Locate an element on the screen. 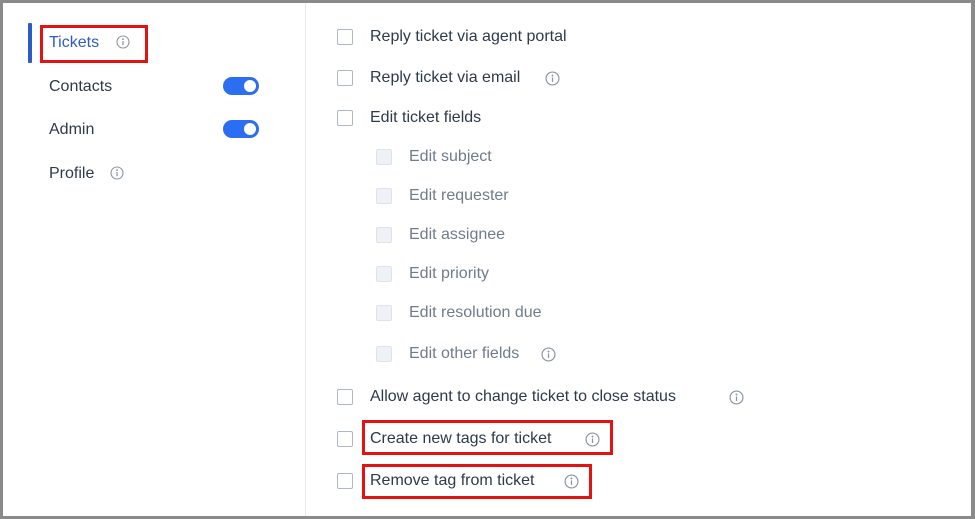 The width and height of the screenshot is (975, 519). permission-label: Edit other fields is located at coordinates (464, 353).